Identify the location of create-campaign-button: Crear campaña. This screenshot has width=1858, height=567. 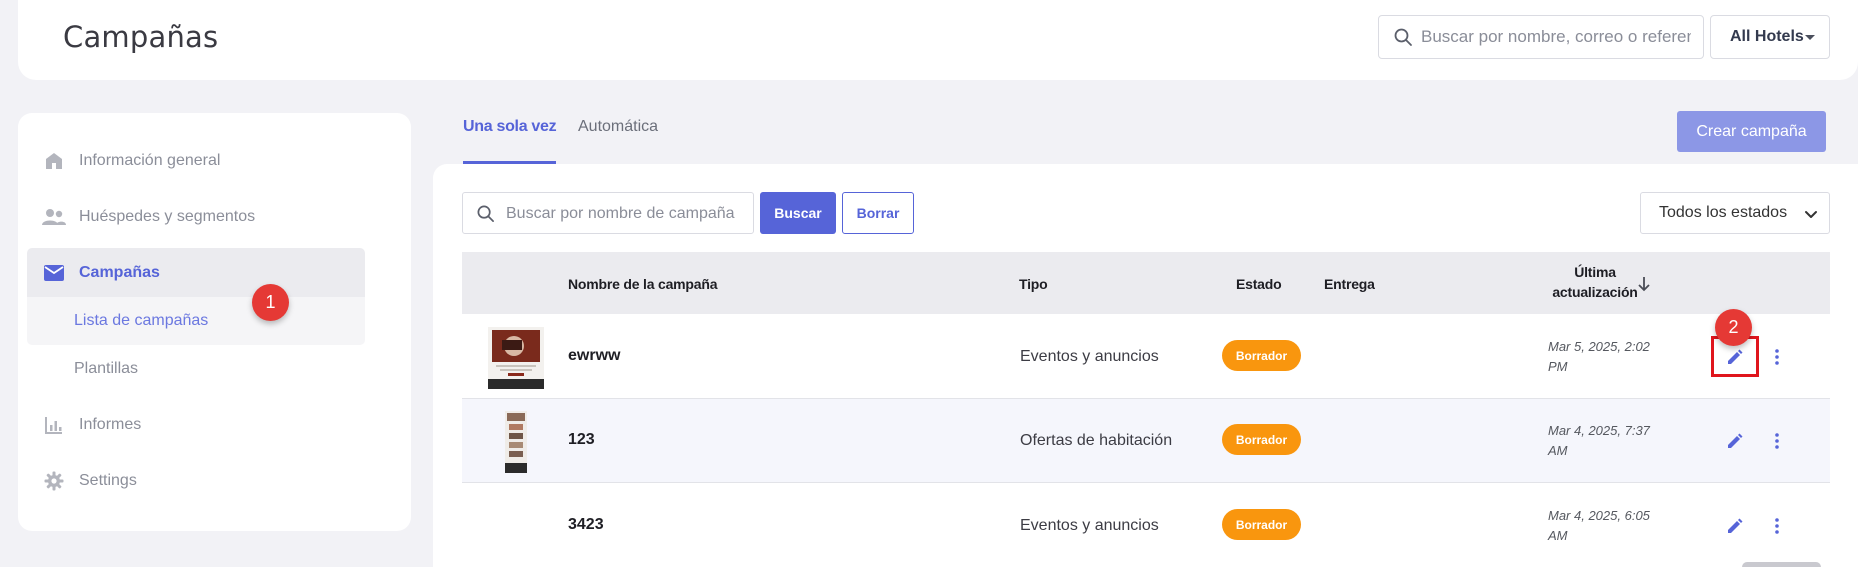
(1751, 131).